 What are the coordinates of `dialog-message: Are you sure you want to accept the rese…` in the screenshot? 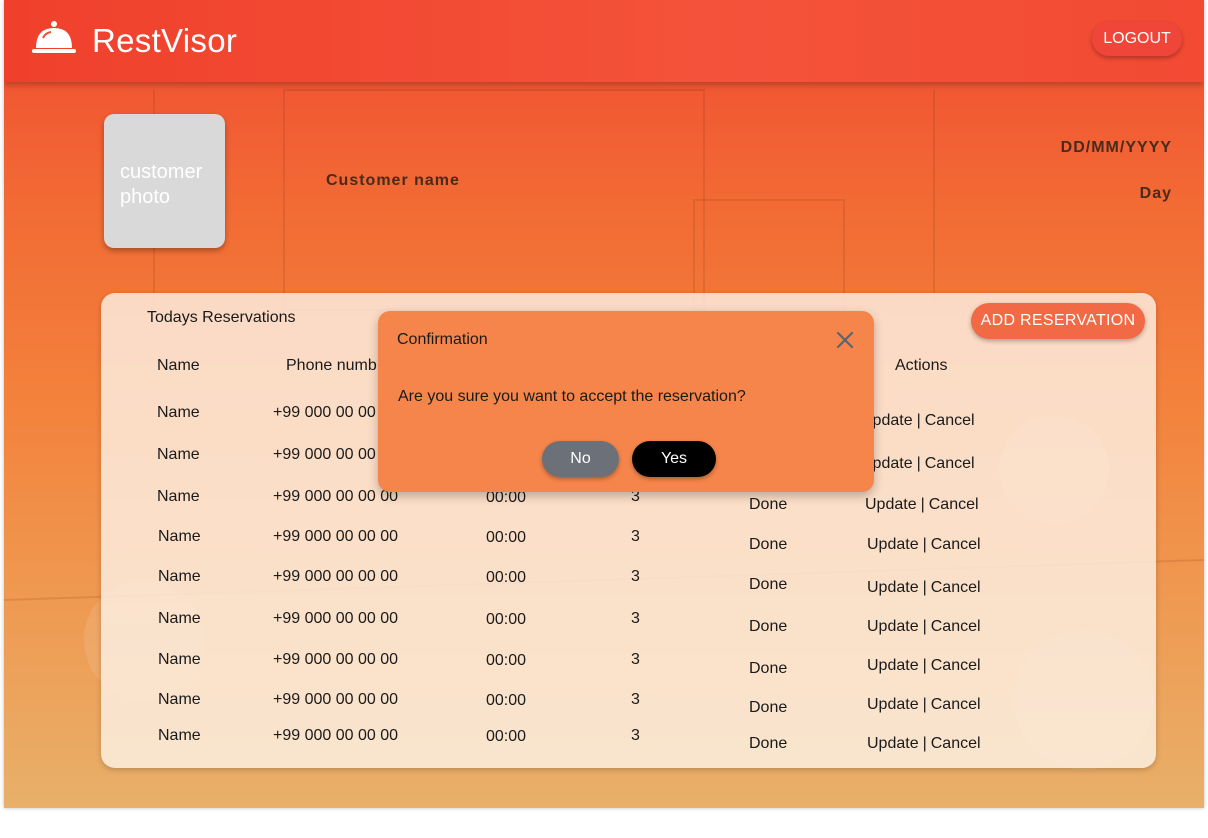 It's located at (572, 396).